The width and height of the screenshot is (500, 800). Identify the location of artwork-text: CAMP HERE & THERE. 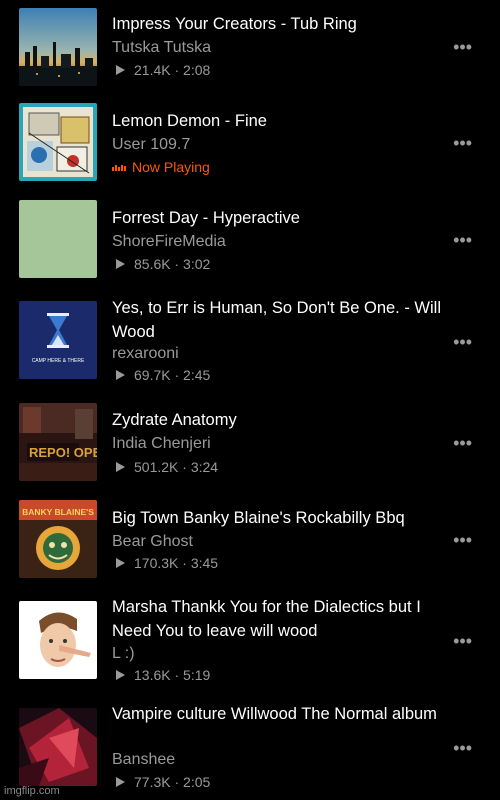
(58, 361).